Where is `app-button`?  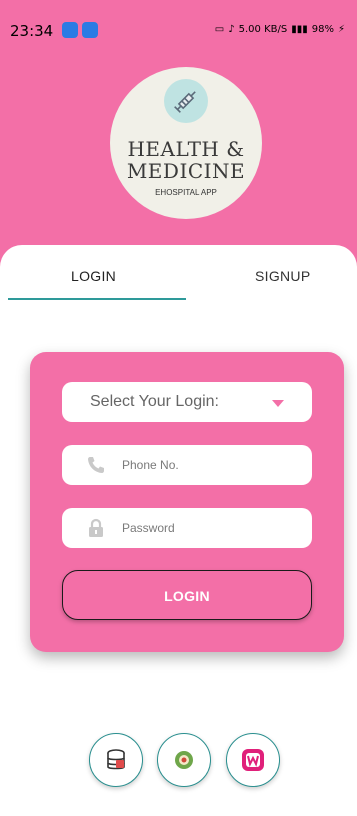 app-button is located at coordinates (184, 760).